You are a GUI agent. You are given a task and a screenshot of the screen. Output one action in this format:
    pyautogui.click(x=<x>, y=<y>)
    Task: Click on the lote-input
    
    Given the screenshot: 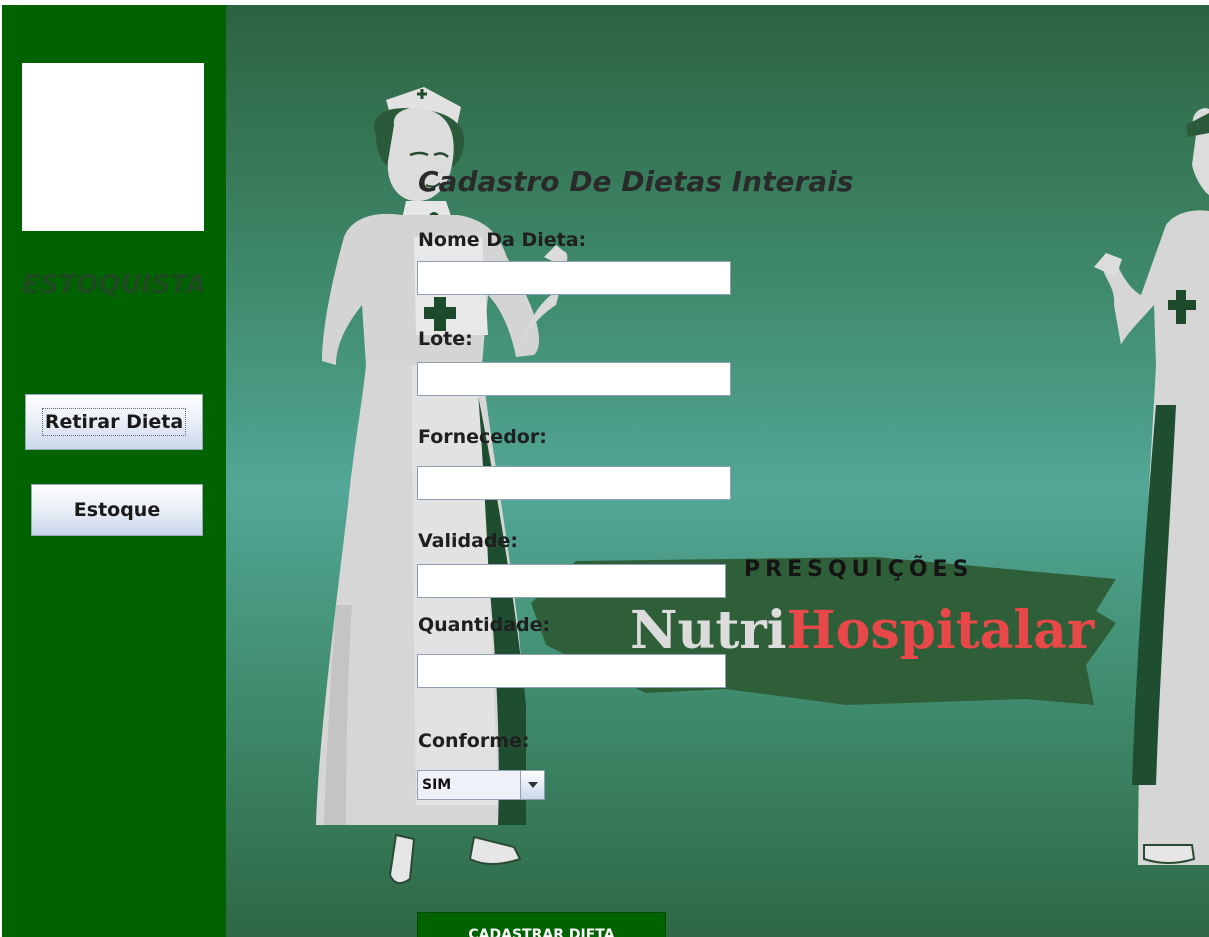 What is the action you would take?
    pyautogui.click(x=574, y=379)
    